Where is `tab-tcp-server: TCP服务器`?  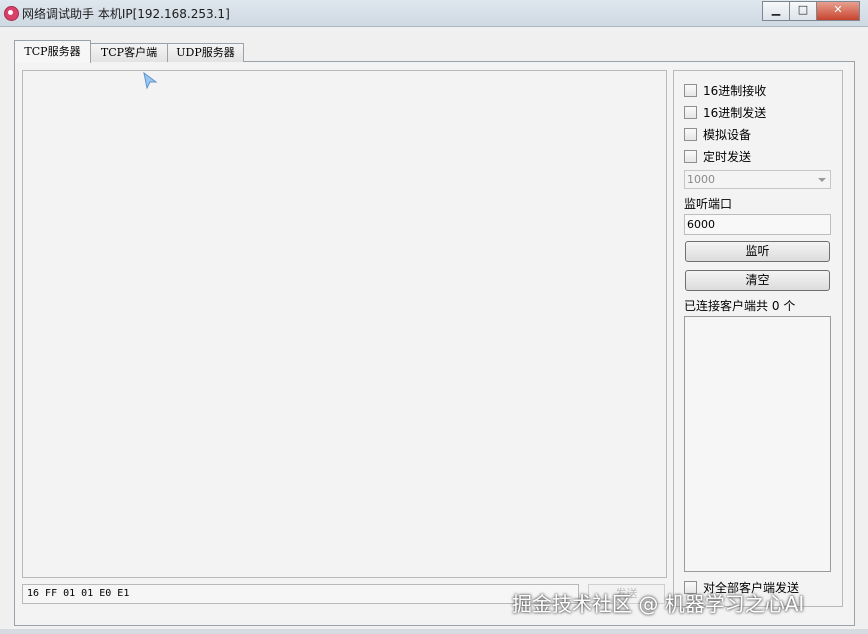 tab-tcp-server: TCP服务器 is located at coordinates (52, 51).